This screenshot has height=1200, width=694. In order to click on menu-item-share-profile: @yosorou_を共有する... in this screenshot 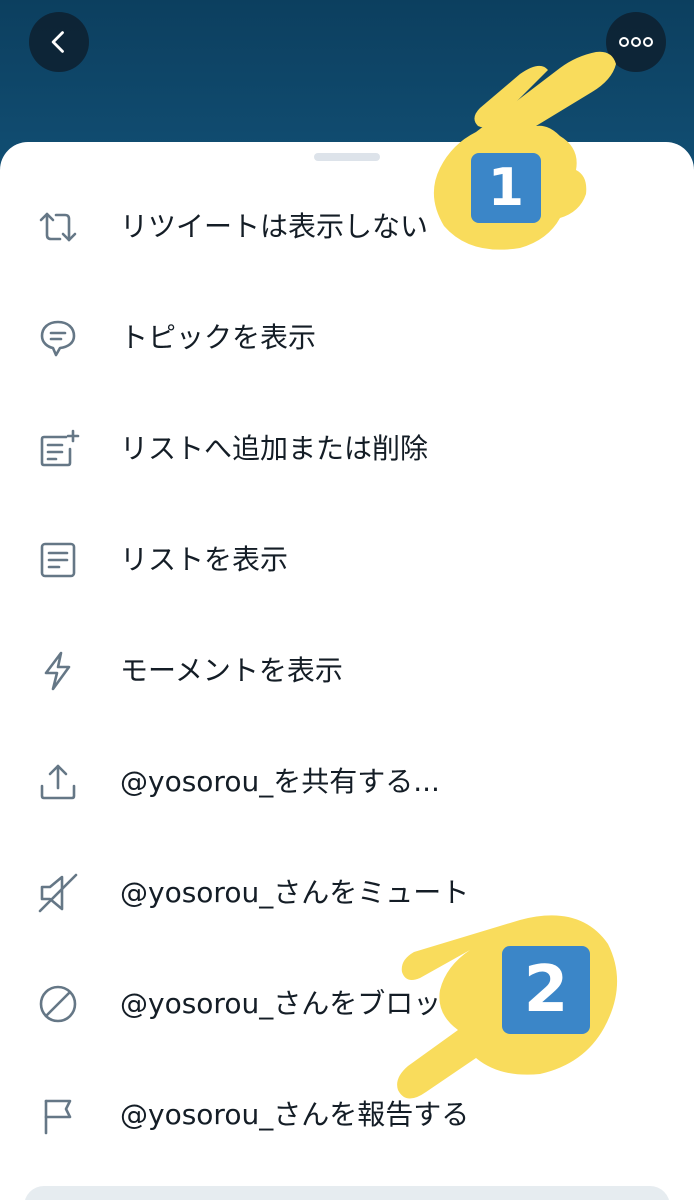, I will do `click(347, 781)`.